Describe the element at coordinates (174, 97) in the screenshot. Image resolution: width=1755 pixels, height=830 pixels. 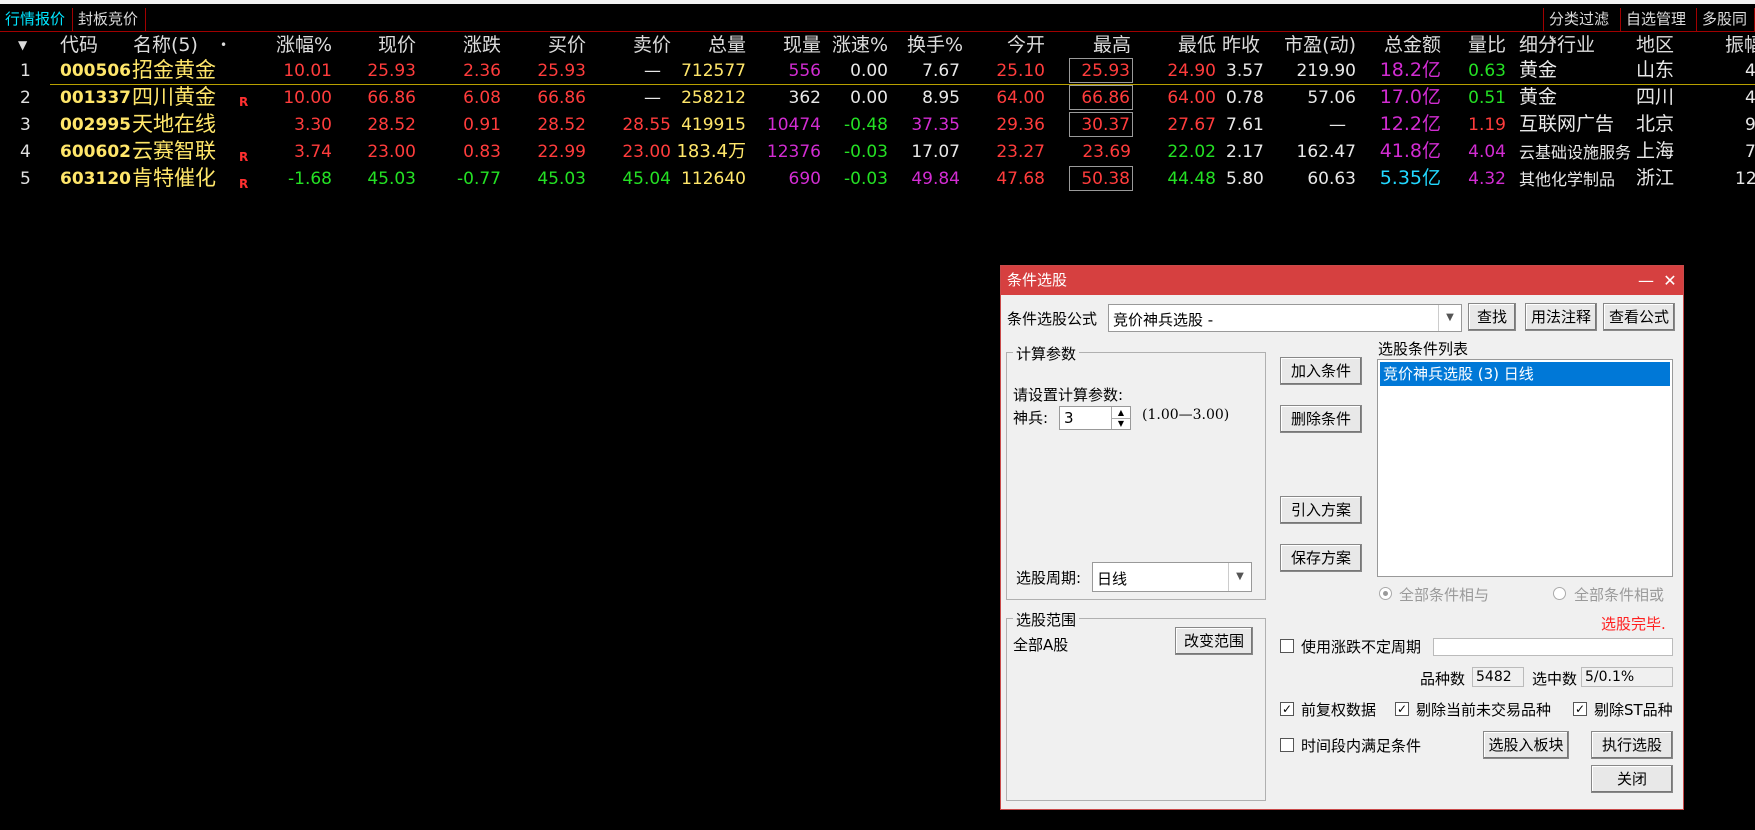
I see `stock-name: 四川黄金` at that location.